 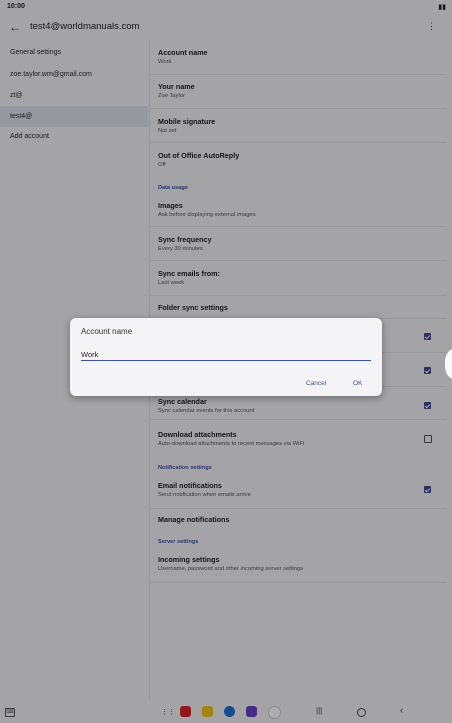 I want to click on cancel-button: Cancel, so click(x=316, y=383).